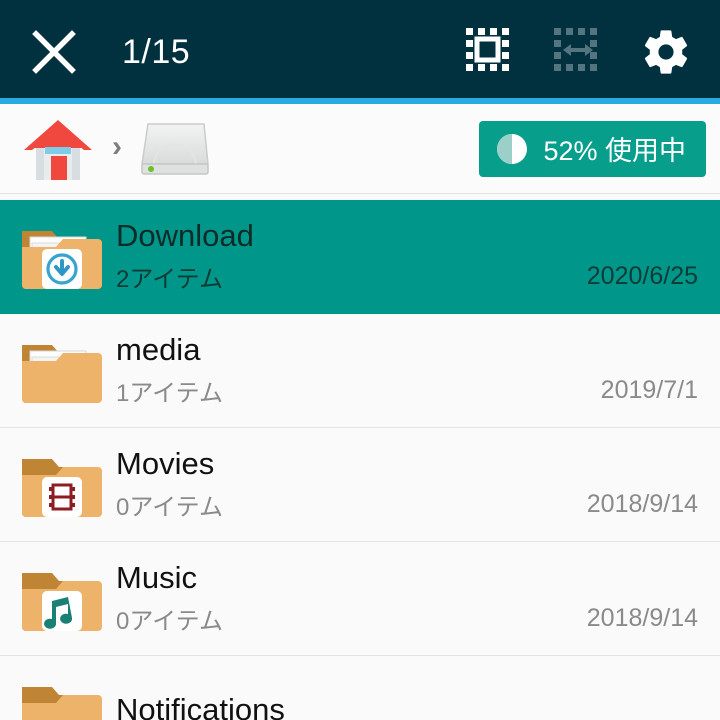  What do you see at coordinates (578, 52) in the screenshot?
I see `resize-horizontal-icon` at bounding box center [578, 52].